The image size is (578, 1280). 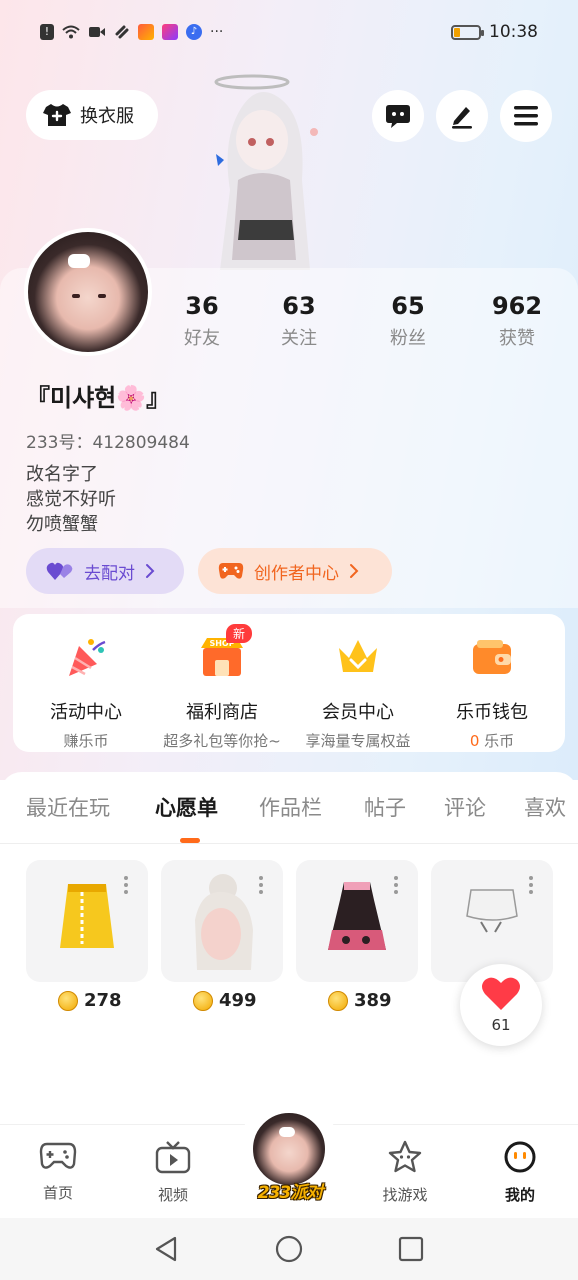 I want to click on wifi-icon, so click(x=71, y=32).